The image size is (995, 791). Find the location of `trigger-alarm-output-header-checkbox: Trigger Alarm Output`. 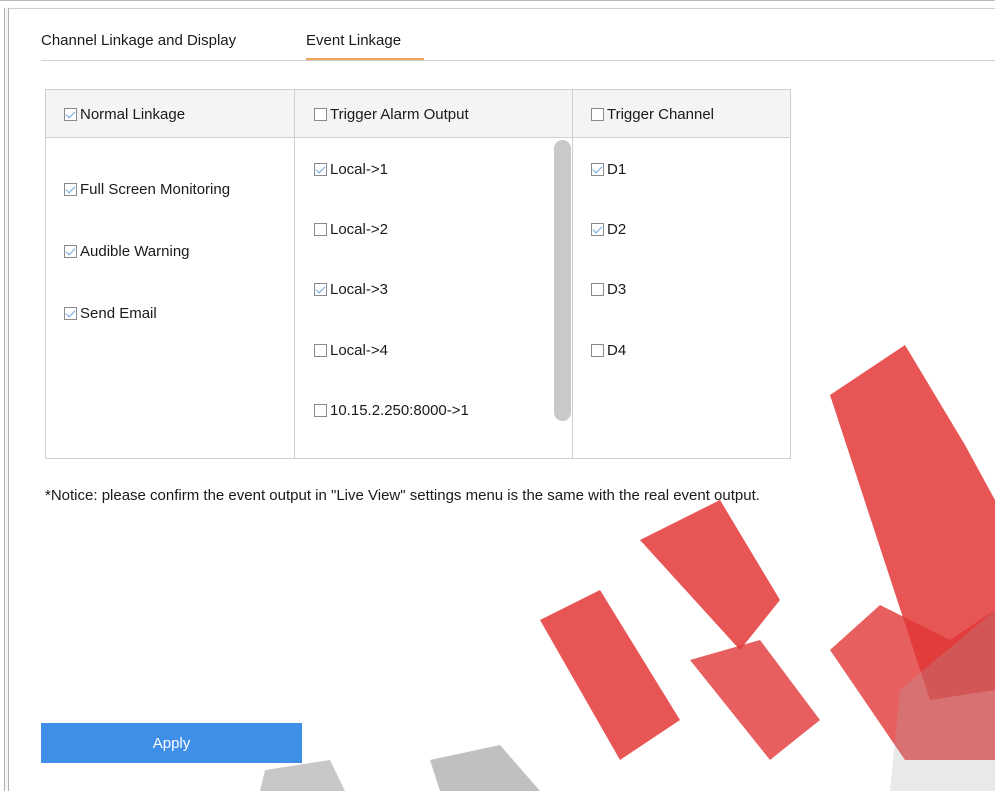

trigger-alarm-output-header-checkbox: Trigger Alarm Output is located at coordinates (391, 114).